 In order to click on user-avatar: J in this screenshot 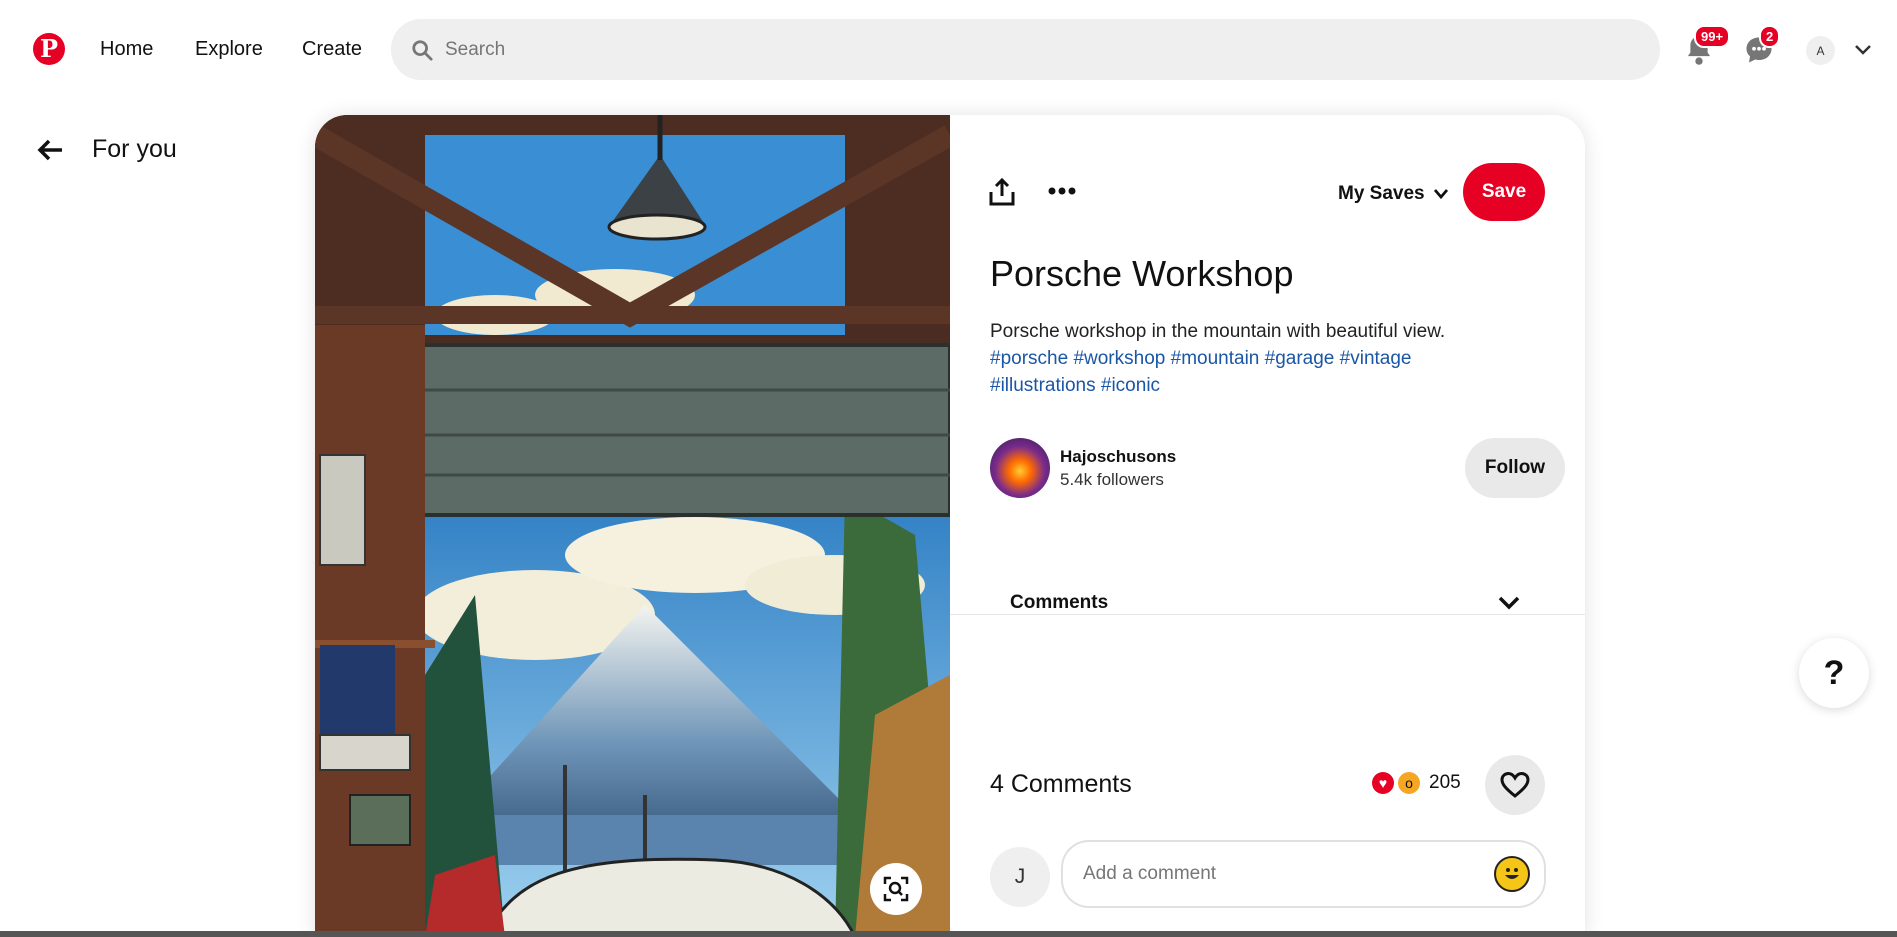, I will do `click(1020, 877)`.